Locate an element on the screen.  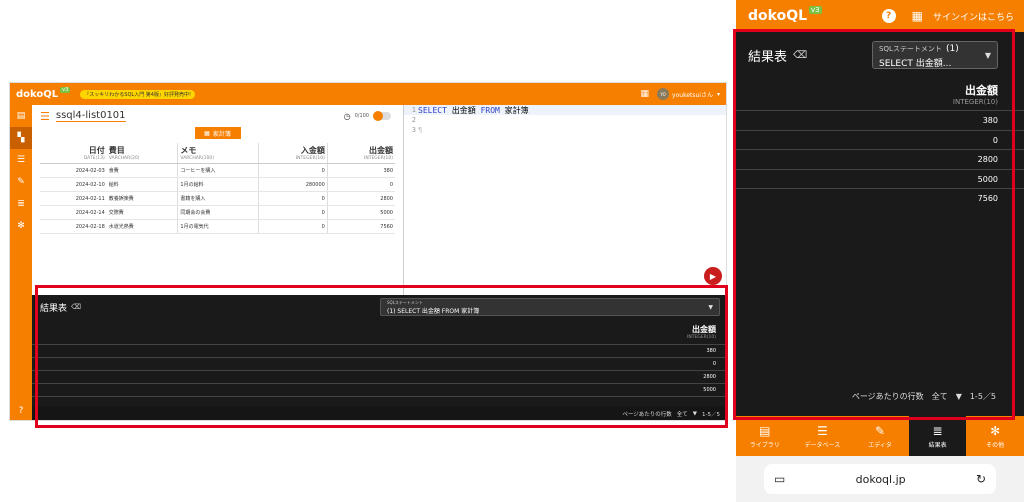
library-panel: ☰ ssql4-list0101 ◷ 0/100 ▦ 家計簿 日付 費目 メモ is located at coordinates (217, 200).